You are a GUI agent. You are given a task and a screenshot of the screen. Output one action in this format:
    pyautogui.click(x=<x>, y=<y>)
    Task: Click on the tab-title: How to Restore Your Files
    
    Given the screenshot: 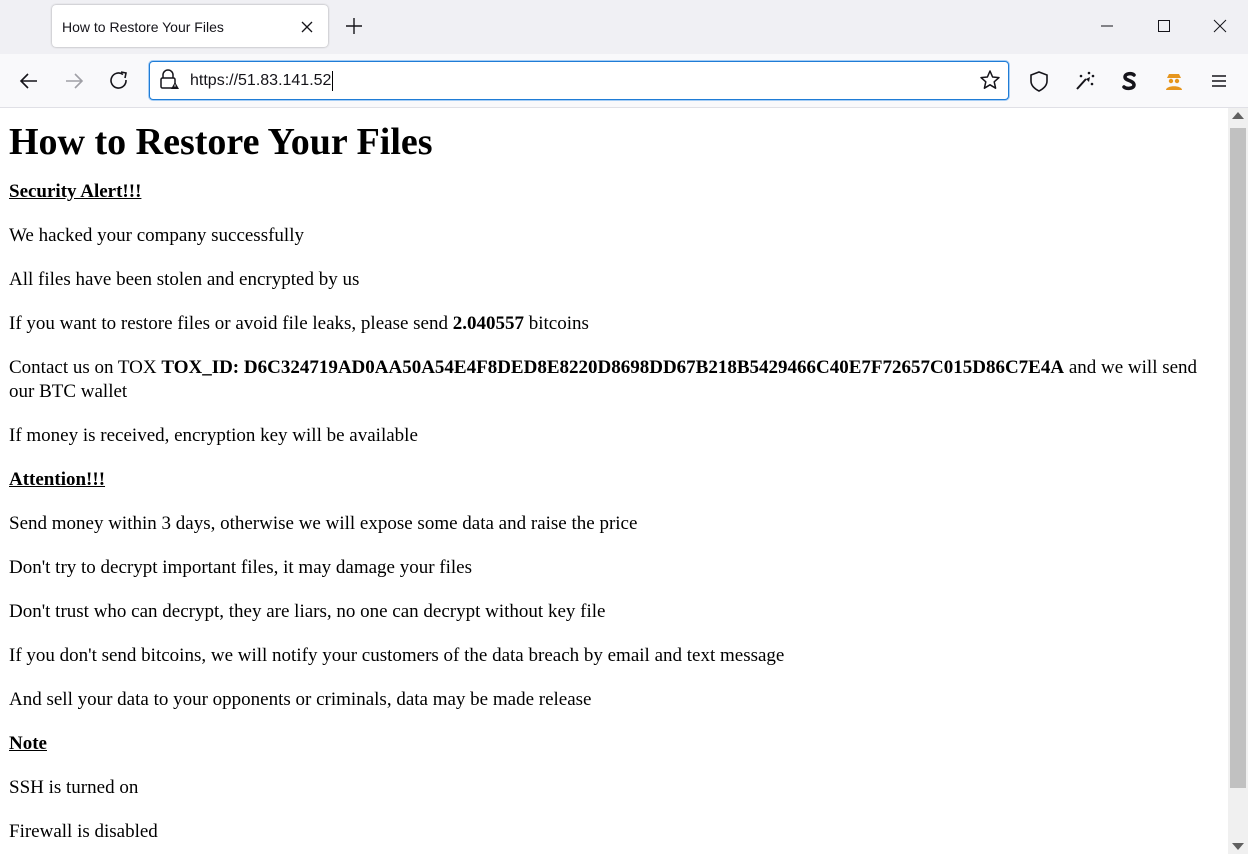 What is the action you would take?
    pyautogui.click(x=143, y=27)
    